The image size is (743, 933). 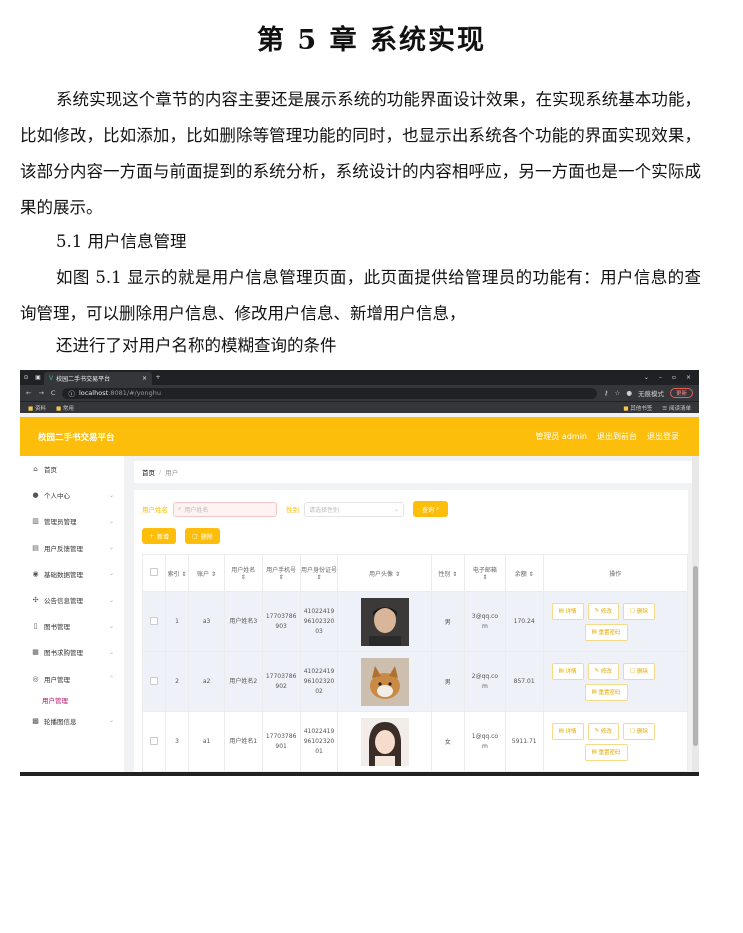 What do you see at coordinates (72, 700) in the screenshot?
I see `sidebar-subitem-users: 用户管理` at bounding box center [72, 700].